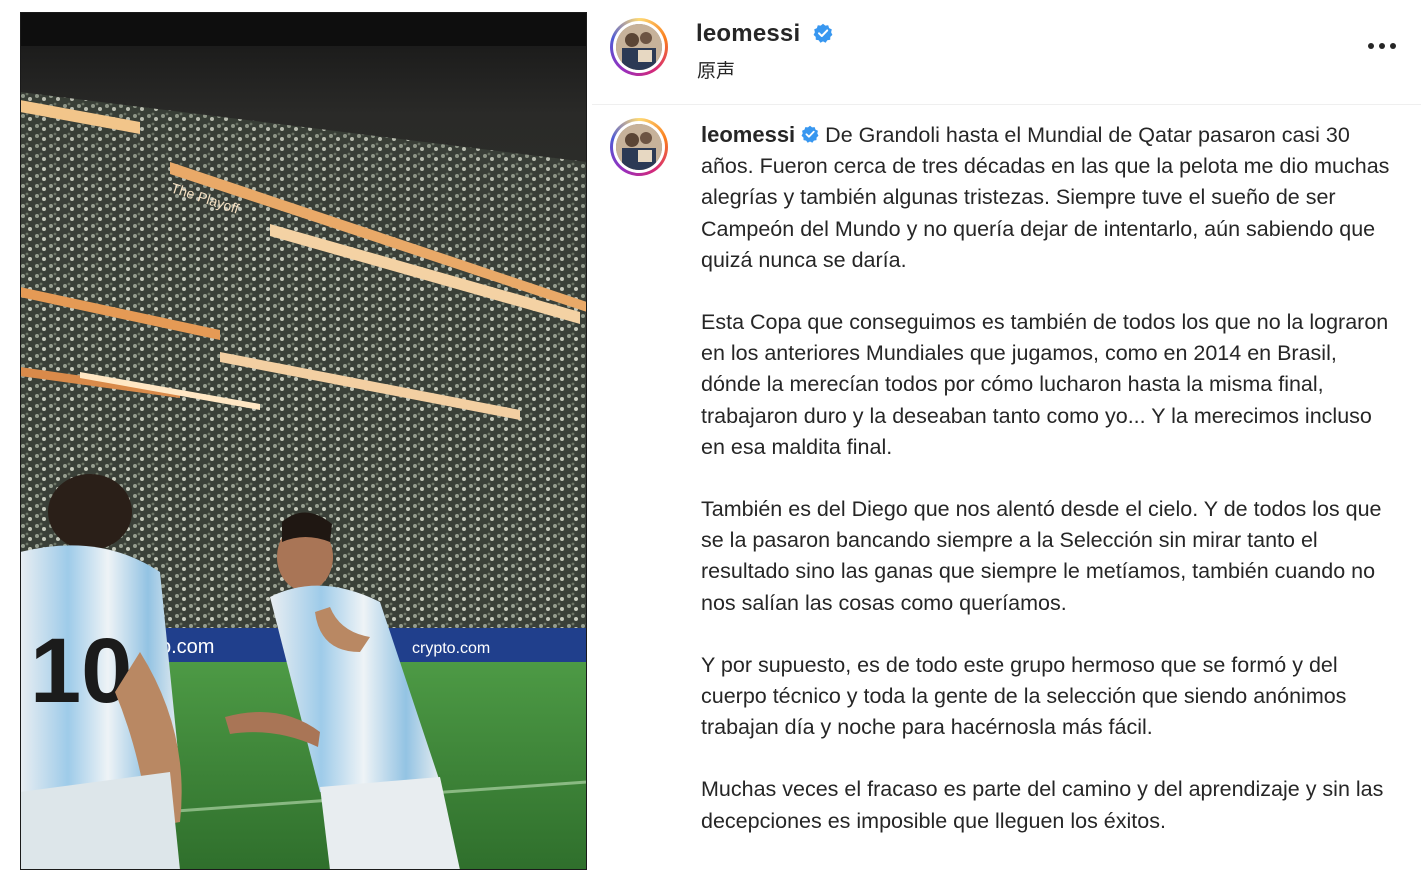 The image size is (1421, 888). I want to click on jersey-number: 10, so click(81, 671).